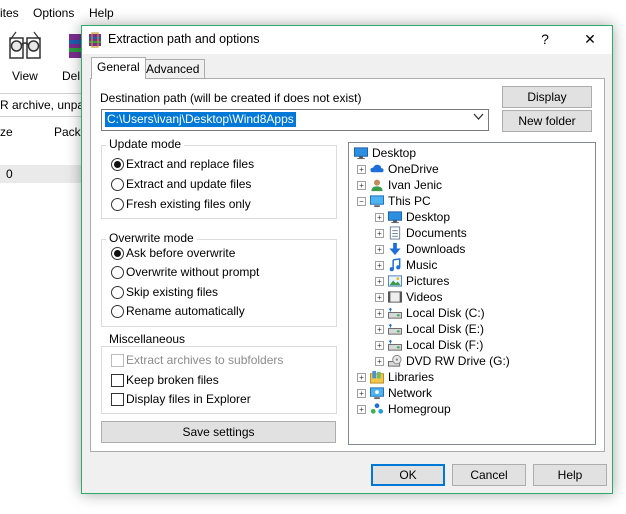 The width and height of the screenshot is (626, 514). I want to click on path-text: R archive, unpac, so click(45, 105).